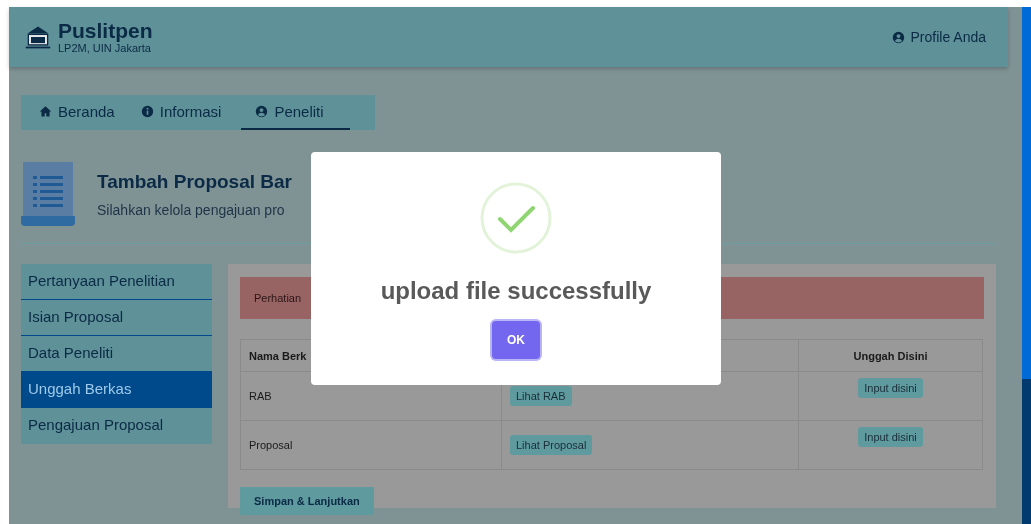  What do you see at coordinates (116, 282) in the screenshot?
I see `sidebar-item: Pertanyaan Penelitian` at bounding box center [116, 282].